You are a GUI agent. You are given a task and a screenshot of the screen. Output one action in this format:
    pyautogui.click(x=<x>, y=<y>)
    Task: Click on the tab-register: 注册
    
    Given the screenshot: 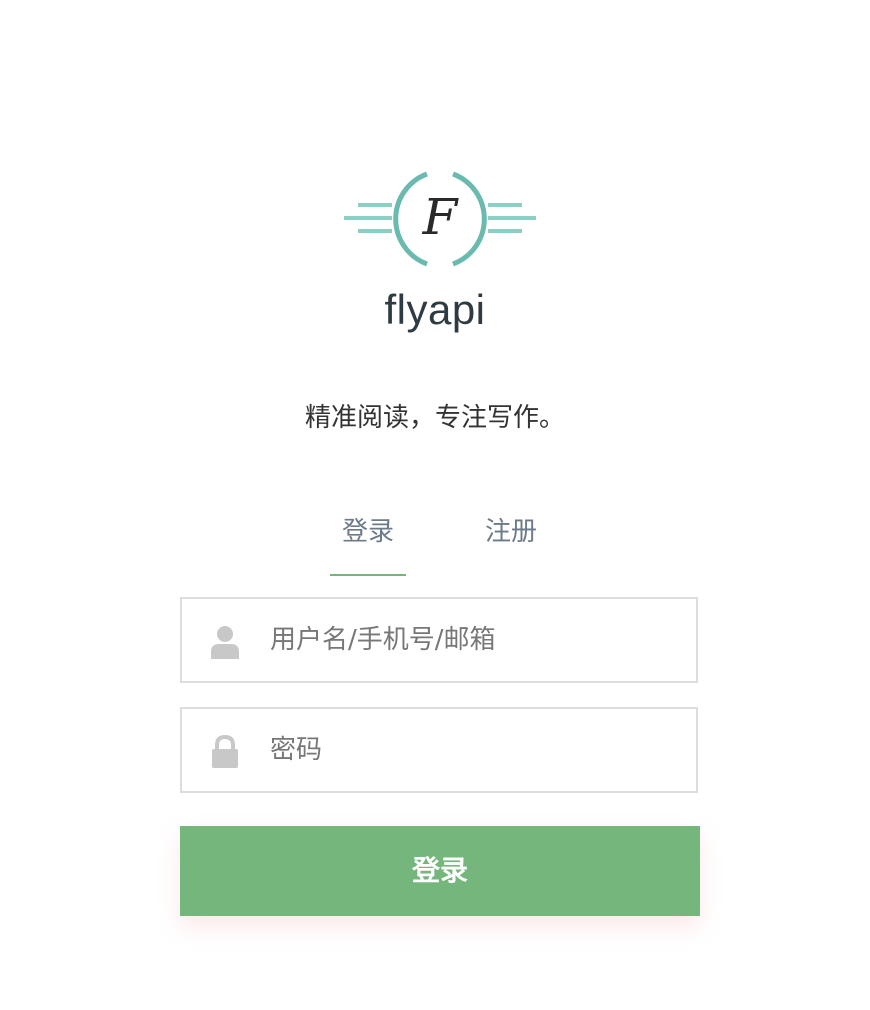 What is the action you would take?
    pyautogui.click(x=511, y=542)
    